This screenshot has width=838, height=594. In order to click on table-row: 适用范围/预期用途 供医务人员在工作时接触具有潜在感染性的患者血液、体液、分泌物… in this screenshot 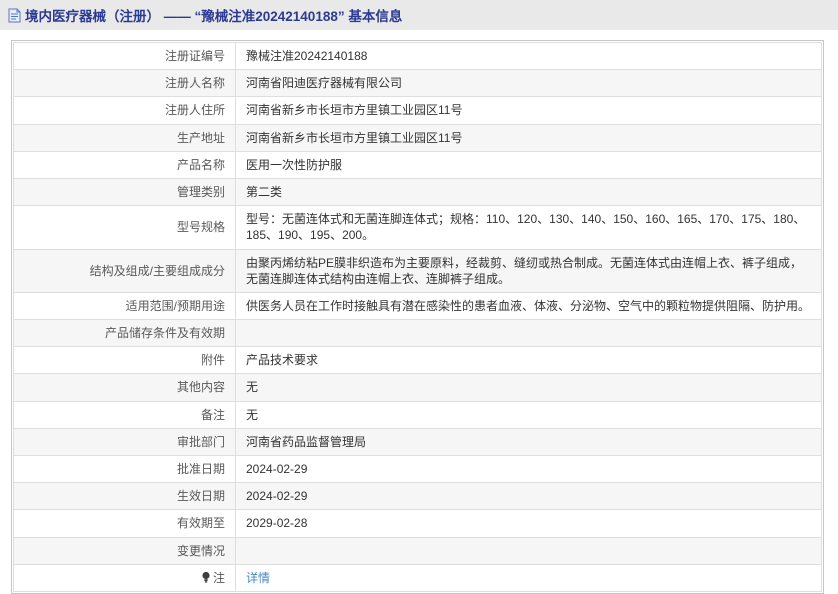, I will do `click(417, 306)`.